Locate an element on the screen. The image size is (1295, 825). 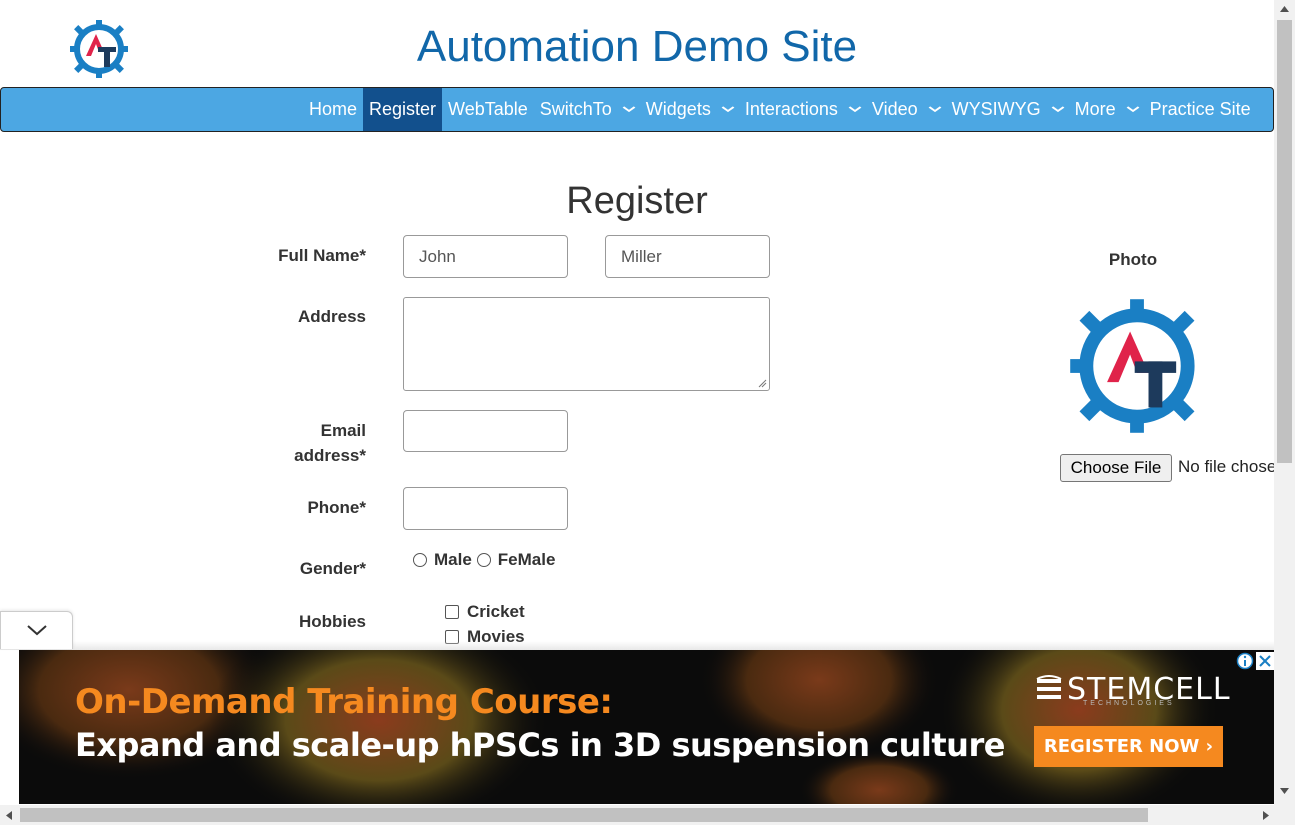
email-input is located at coordinates (485, 431).